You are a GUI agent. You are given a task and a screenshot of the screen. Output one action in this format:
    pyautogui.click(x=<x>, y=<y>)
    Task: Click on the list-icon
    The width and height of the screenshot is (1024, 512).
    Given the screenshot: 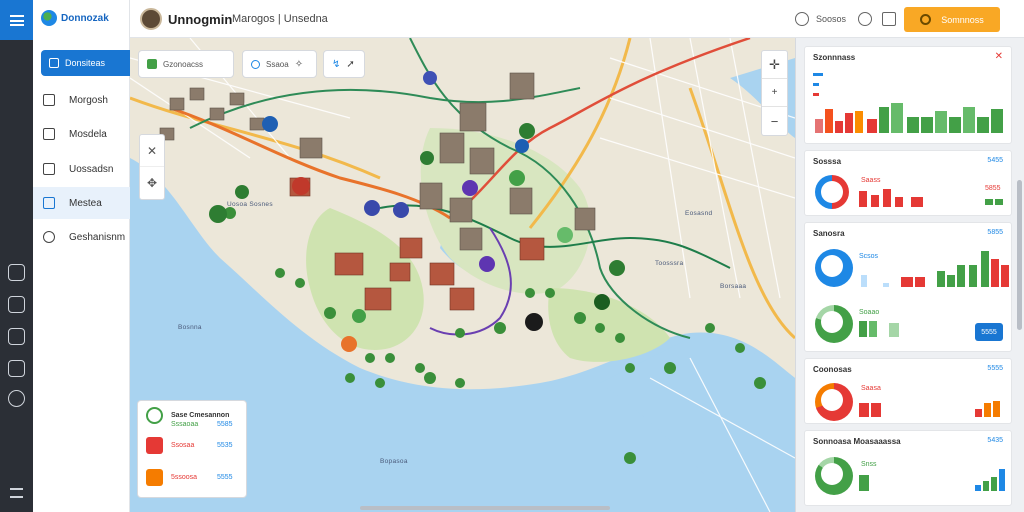 What is the action you would take?
    pyautogui.click(x=16, y=493)
    